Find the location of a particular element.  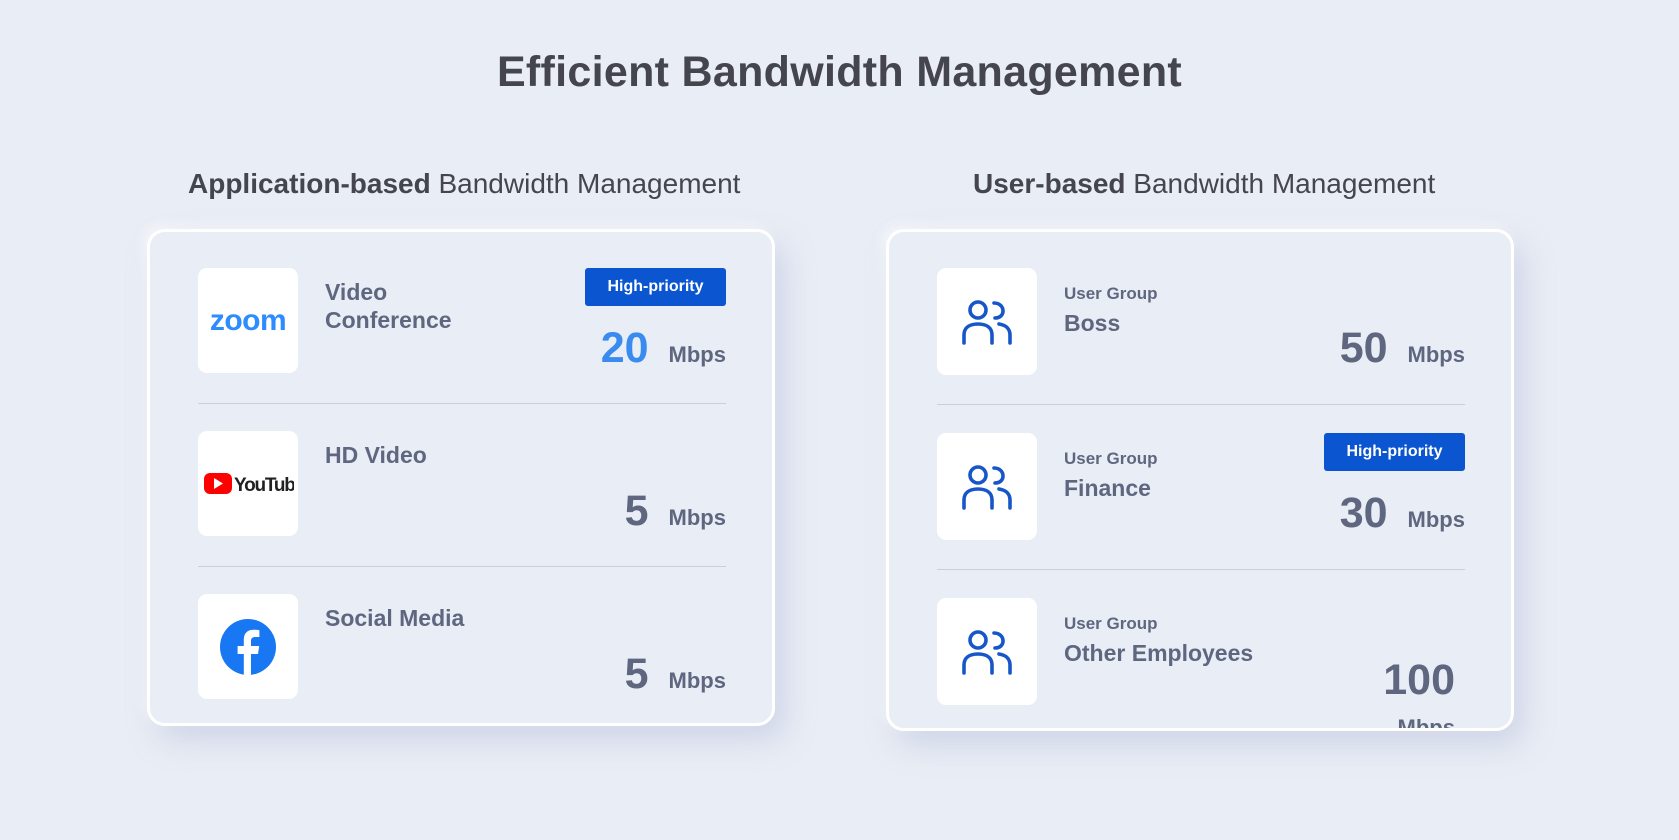

rate-value: 100 is located at coordinates (1419, 680).